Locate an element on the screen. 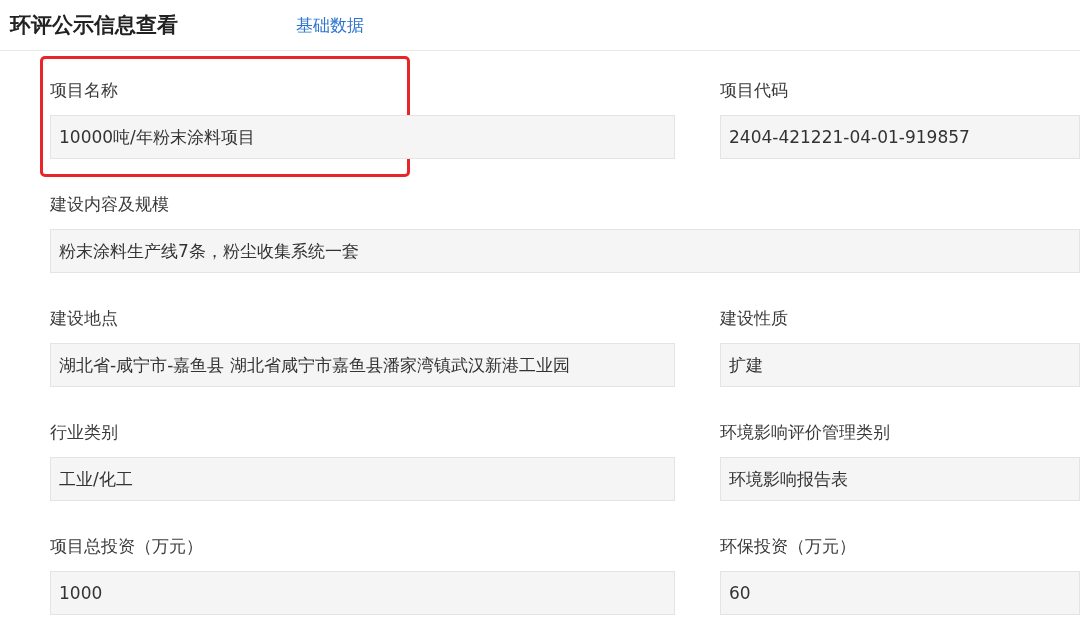 Image resolution: width=1080 pixels, height=632 pixels. text-field: 环境影响报告表 is located at coordinates (900, 479).